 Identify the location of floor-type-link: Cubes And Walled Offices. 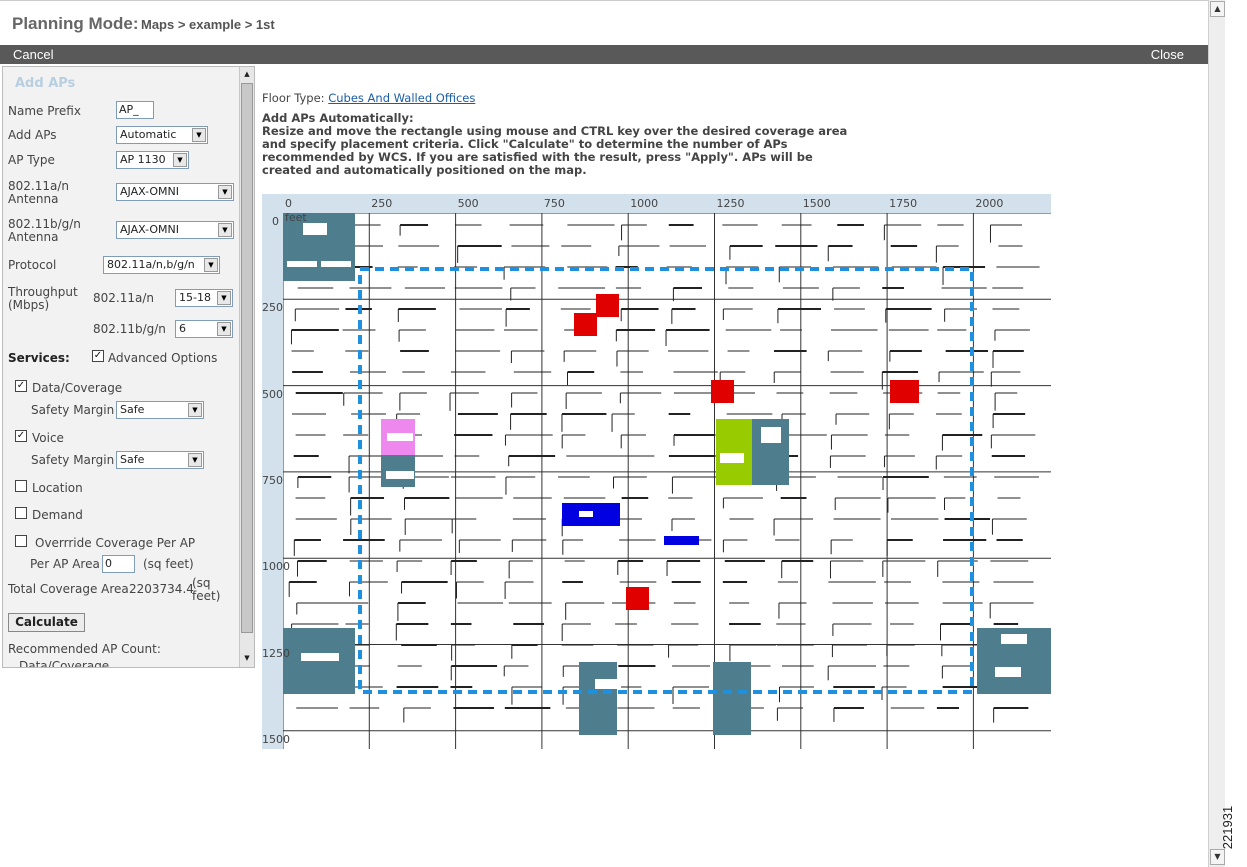
(401, 98).